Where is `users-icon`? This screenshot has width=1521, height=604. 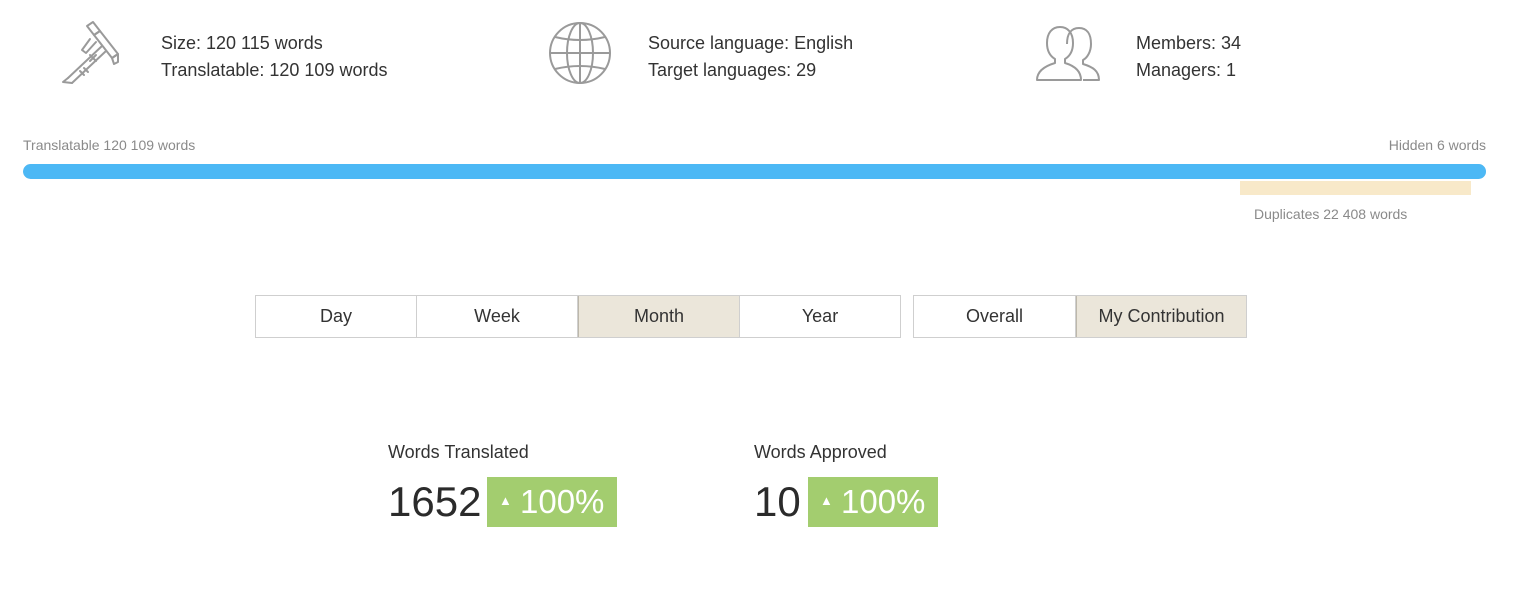 users-icon is located at coordinates (1070, 55).